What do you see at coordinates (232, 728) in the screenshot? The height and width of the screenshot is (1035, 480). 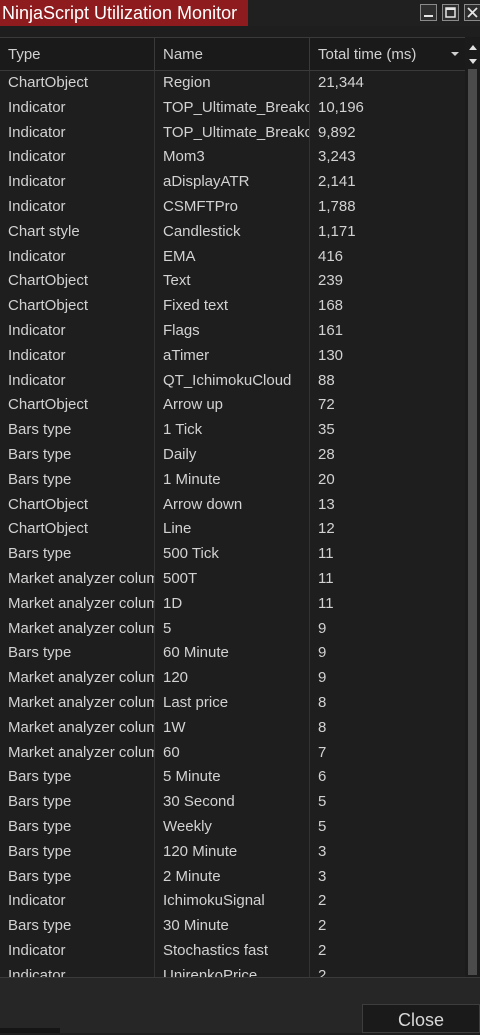 I see `table-row: Market analyzer column 1W 8` at bounding box center [232, 728].